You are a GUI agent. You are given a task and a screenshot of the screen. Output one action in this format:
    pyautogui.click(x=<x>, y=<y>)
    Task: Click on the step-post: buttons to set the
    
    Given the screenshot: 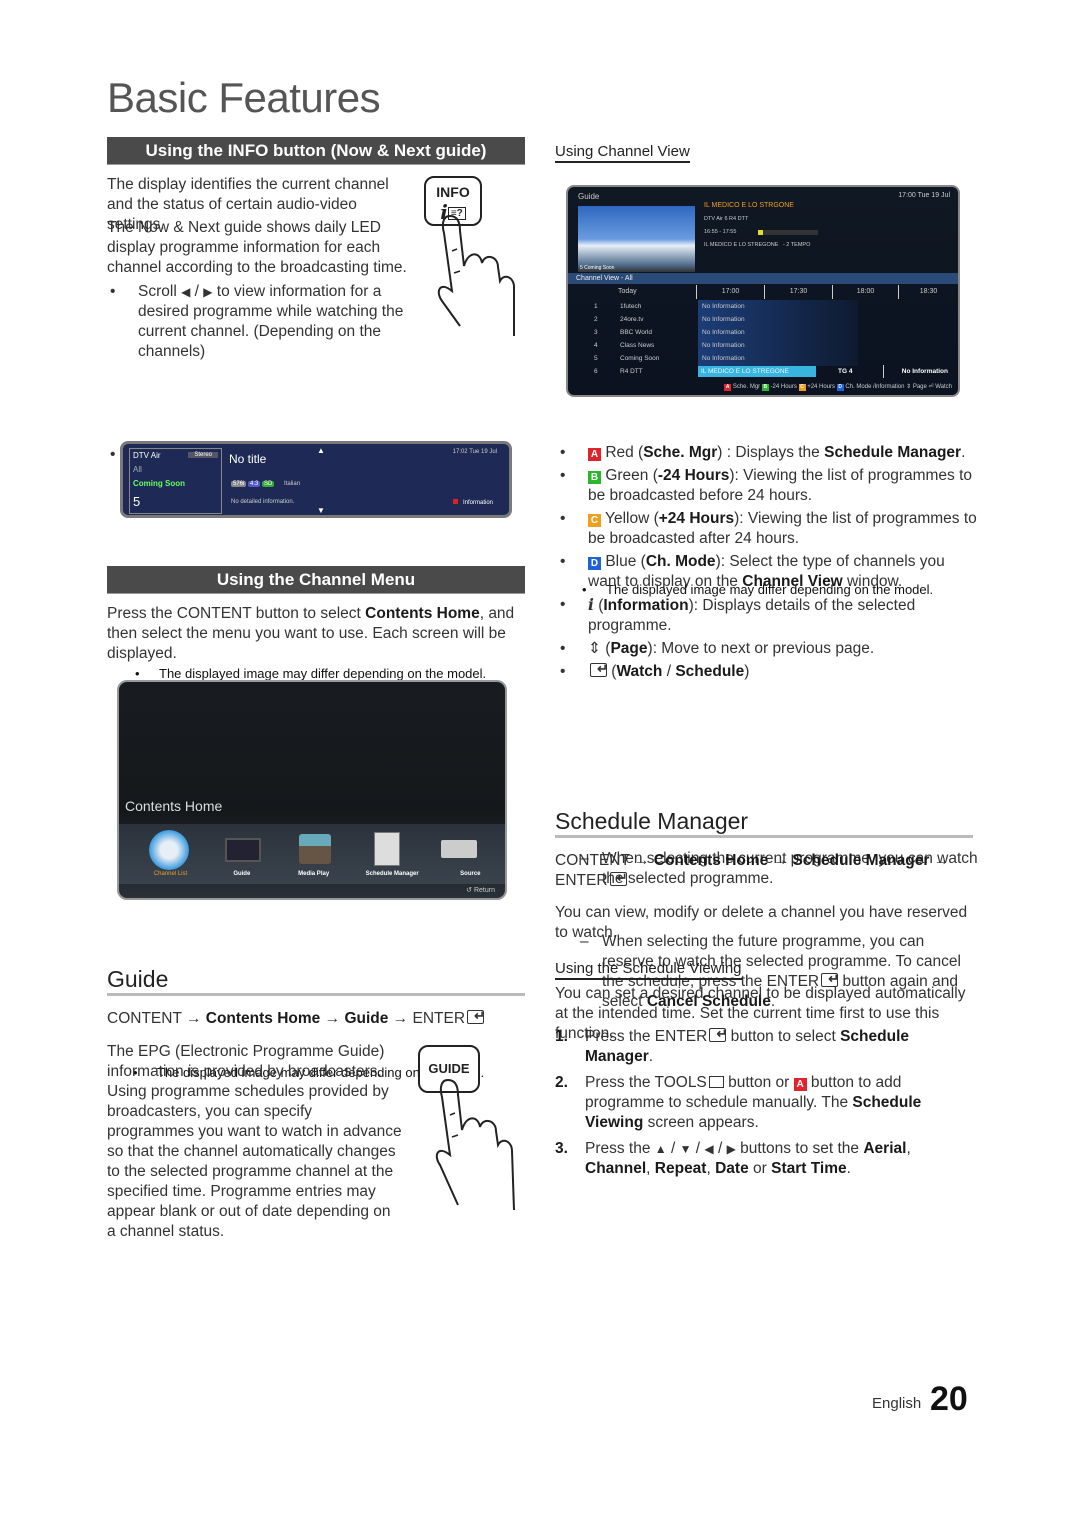 What is the action you would take?
    pyautogui.click(x=800, y=1148)
    